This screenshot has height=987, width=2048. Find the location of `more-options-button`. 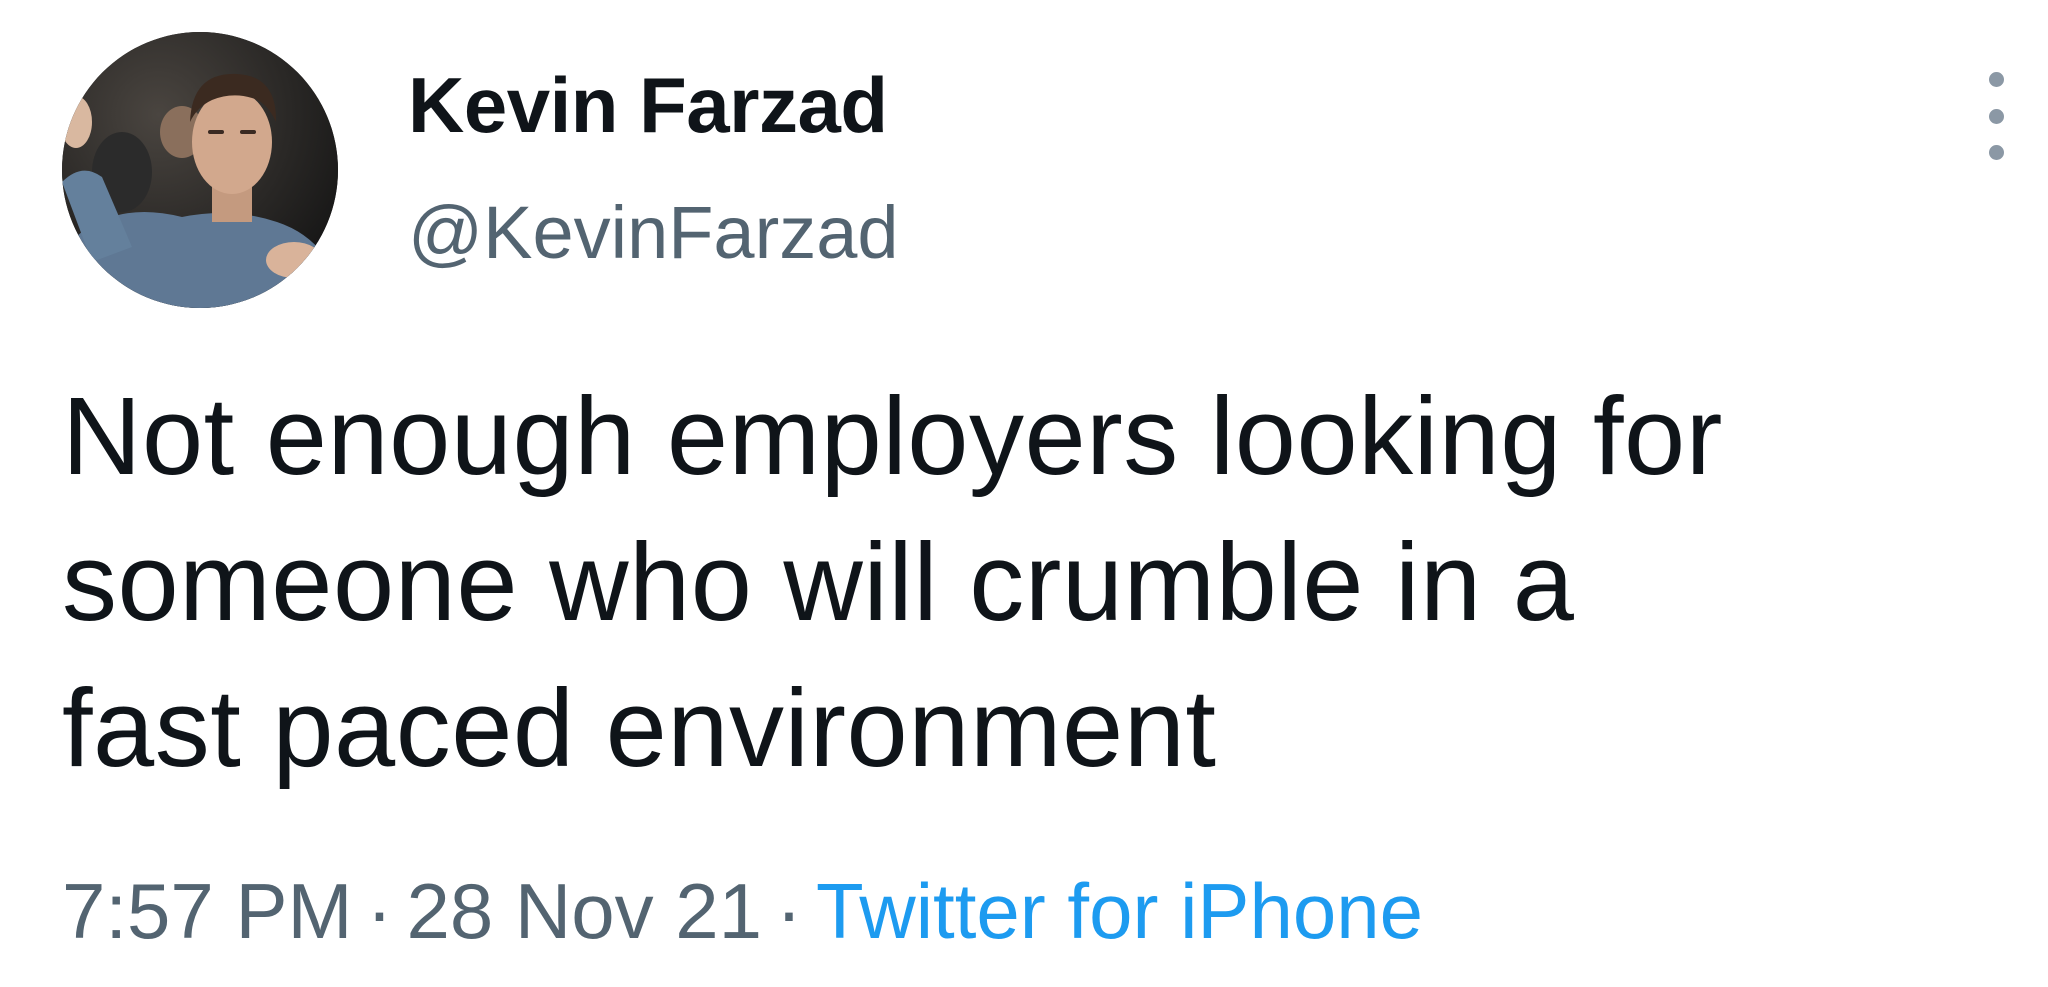

more-options-button is located at coordinates (1996, 116).